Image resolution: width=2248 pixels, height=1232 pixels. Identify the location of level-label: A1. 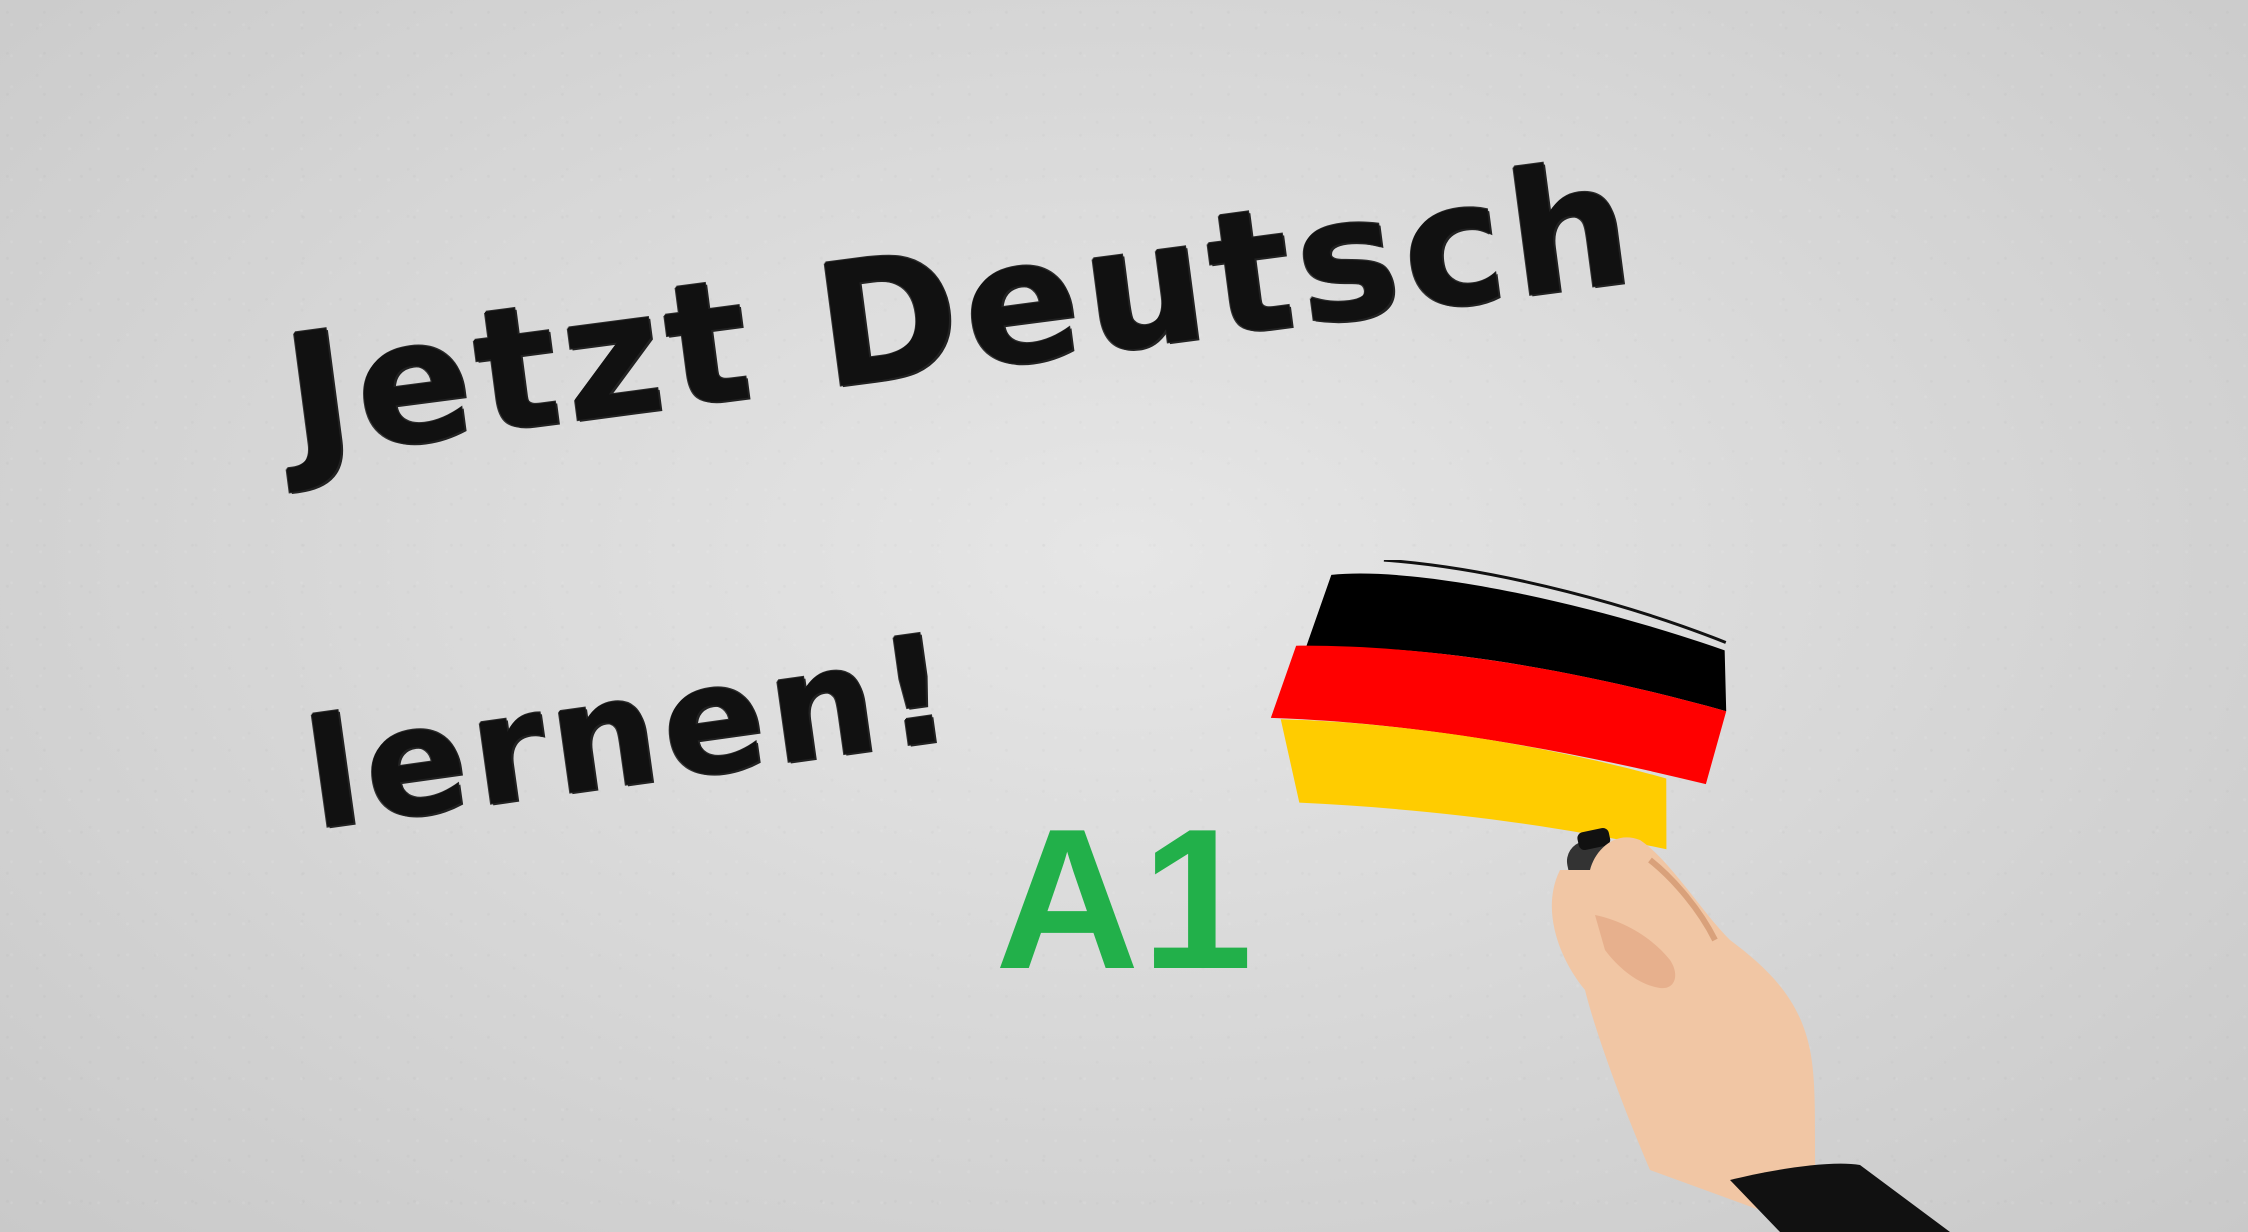
(1125, 899).